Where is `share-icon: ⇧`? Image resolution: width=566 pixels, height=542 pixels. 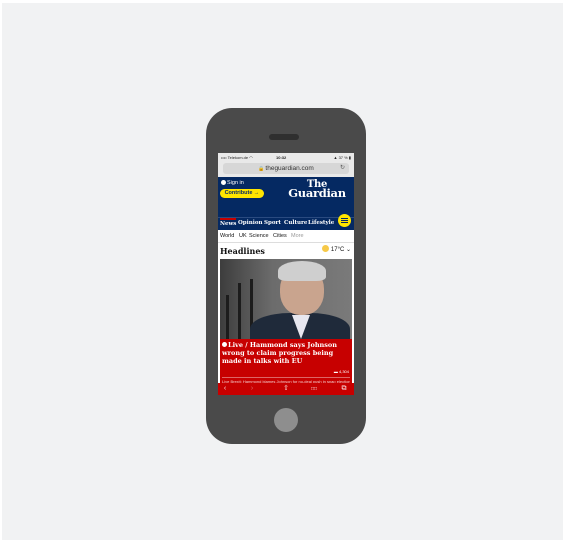 share-icon: ⇧ is located at coordinates (286, 389).